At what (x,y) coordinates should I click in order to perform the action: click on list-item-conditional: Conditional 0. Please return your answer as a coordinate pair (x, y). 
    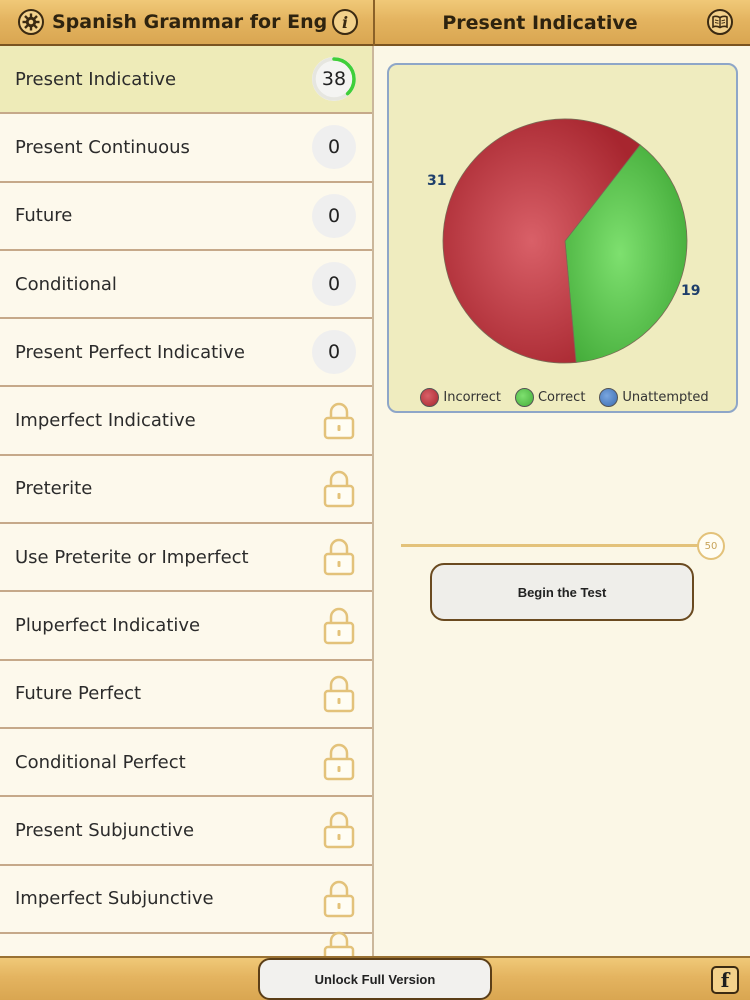
    Looking at the image, I should click on (186, 285).